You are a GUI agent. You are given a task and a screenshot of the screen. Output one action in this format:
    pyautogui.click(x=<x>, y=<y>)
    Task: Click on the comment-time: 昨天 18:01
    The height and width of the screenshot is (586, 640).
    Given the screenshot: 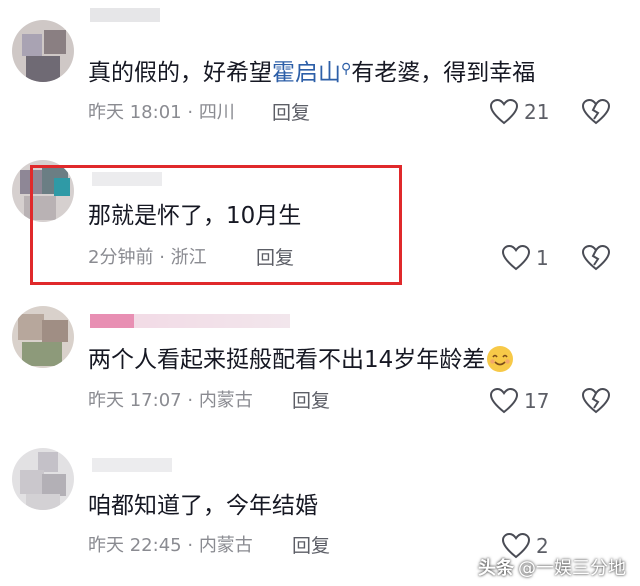 What is the action you would take?
    pyautogui.click(x=135, y=112)
    